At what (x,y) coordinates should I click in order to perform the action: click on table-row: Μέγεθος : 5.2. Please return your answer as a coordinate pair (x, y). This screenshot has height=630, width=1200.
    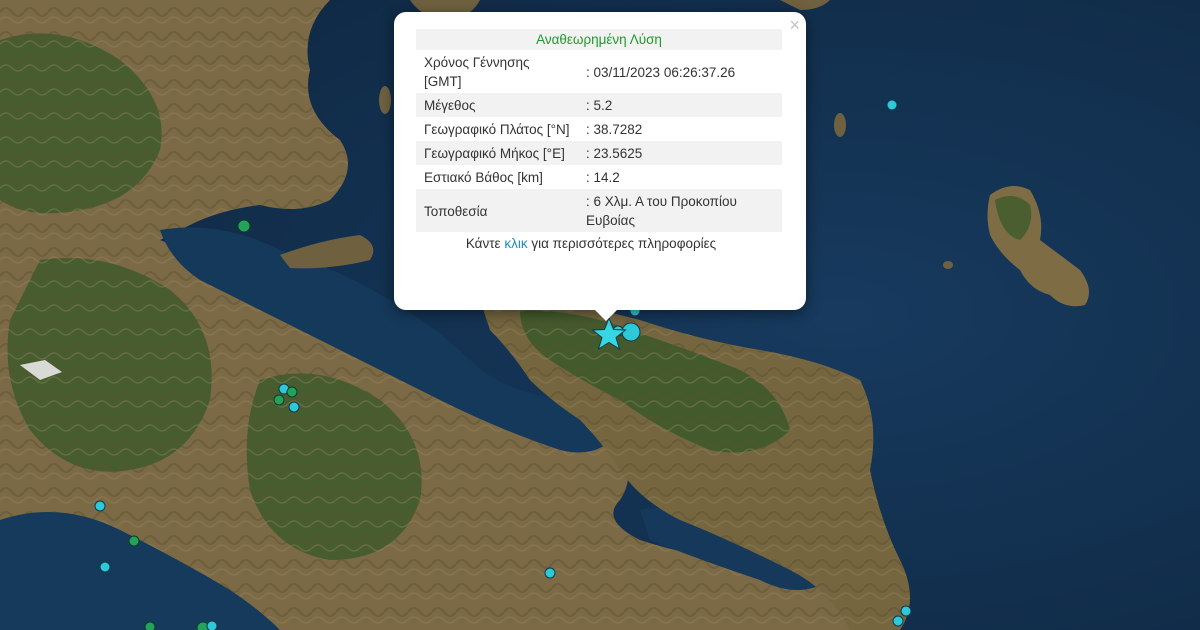
    Looking at the image, I should click on (599, 105).